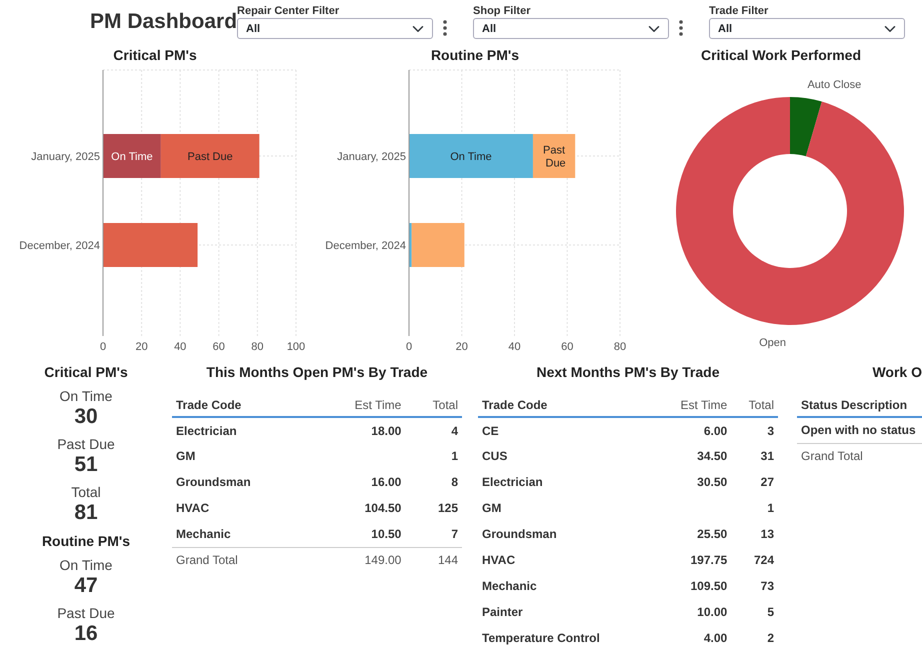 This screenshot has width=922, height=659. I want to click on slice-label: Auto Close, so click(834, 85).